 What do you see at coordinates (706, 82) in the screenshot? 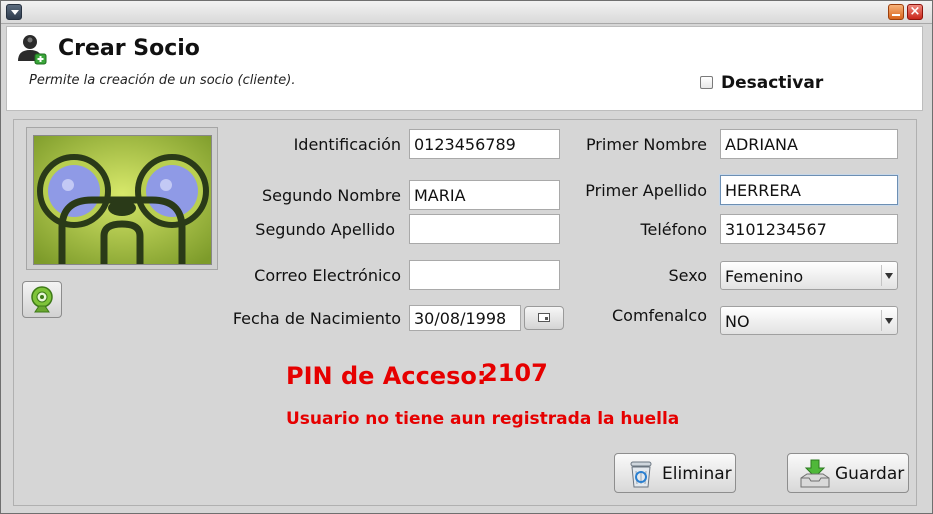
I see `desactivar-checkbox` at bounding box center [706, 82].